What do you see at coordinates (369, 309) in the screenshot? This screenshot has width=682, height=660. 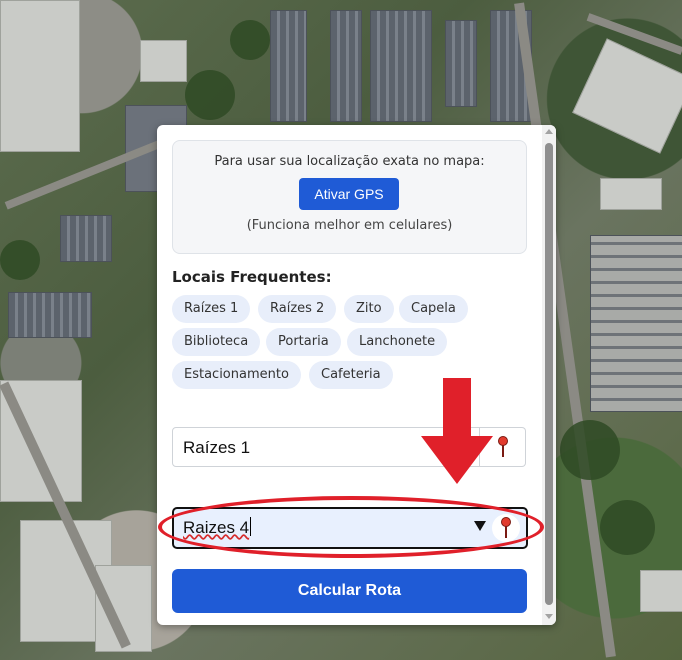 I see `chip-zito: Zito` at bounding box center [369, 309].